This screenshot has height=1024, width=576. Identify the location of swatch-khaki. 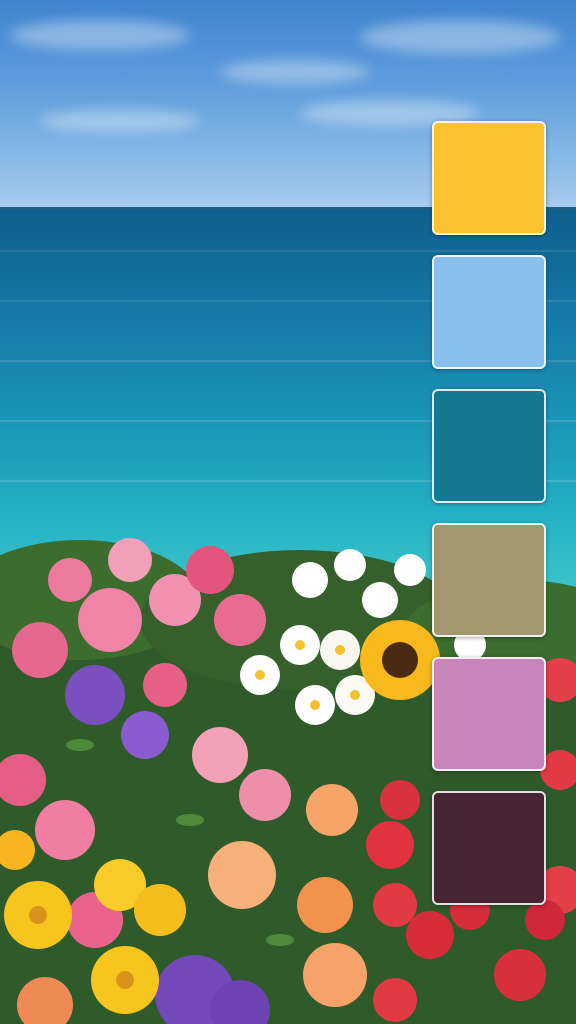
(489, 580).